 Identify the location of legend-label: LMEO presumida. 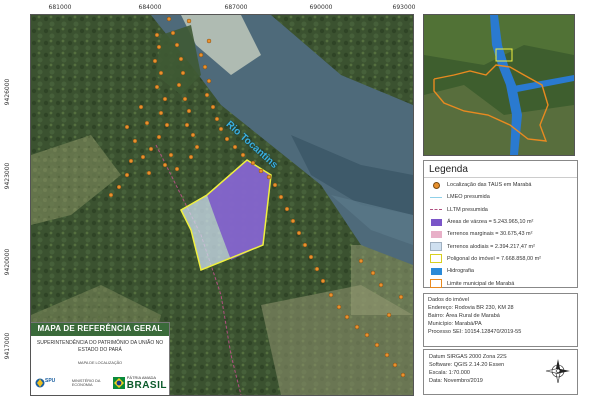
(468, 197).